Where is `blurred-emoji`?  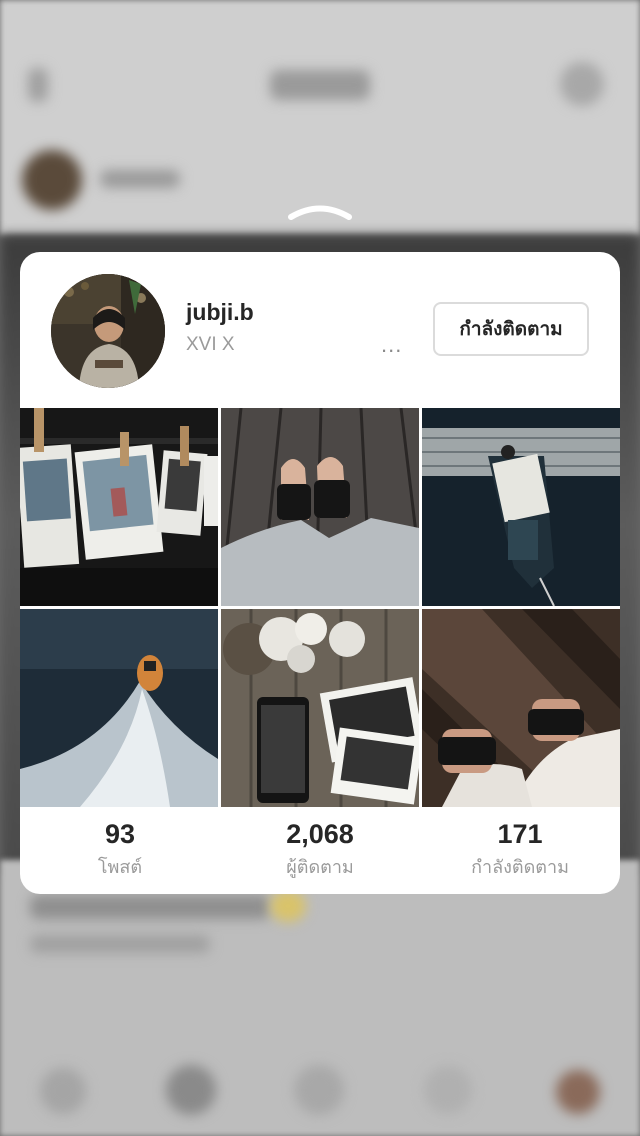
blurred-emoji is located at coordinates (288, 906).